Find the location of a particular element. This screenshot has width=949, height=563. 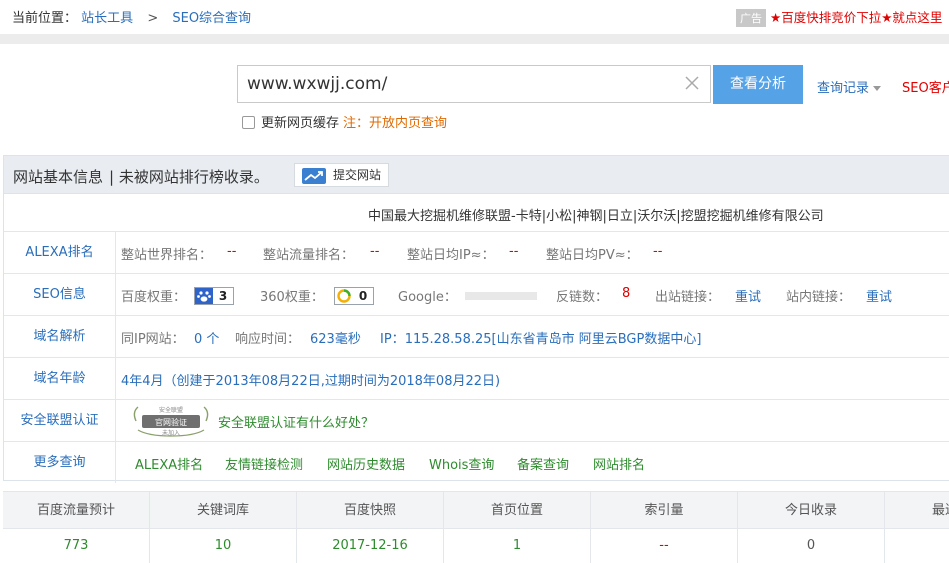

ip-label: IP： is located at coordinates (392, 339).